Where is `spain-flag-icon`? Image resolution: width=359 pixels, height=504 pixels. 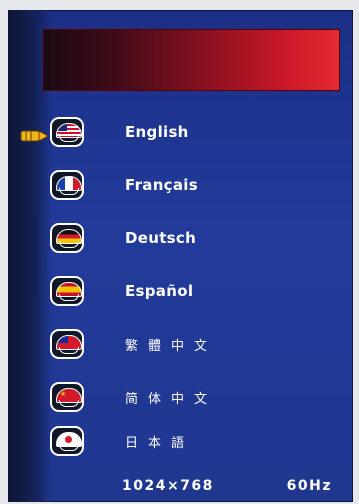 spain-flag-icon is located at coordinates (67, 291).